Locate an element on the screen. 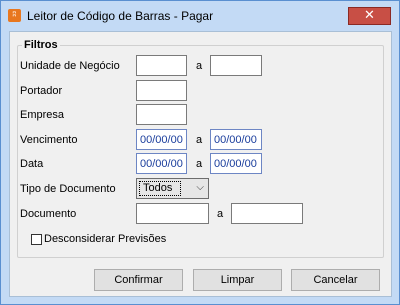 This screenshot has width=400, height=305. unidade-label: Unidade de Negócio is located at coordinates (70, 66).